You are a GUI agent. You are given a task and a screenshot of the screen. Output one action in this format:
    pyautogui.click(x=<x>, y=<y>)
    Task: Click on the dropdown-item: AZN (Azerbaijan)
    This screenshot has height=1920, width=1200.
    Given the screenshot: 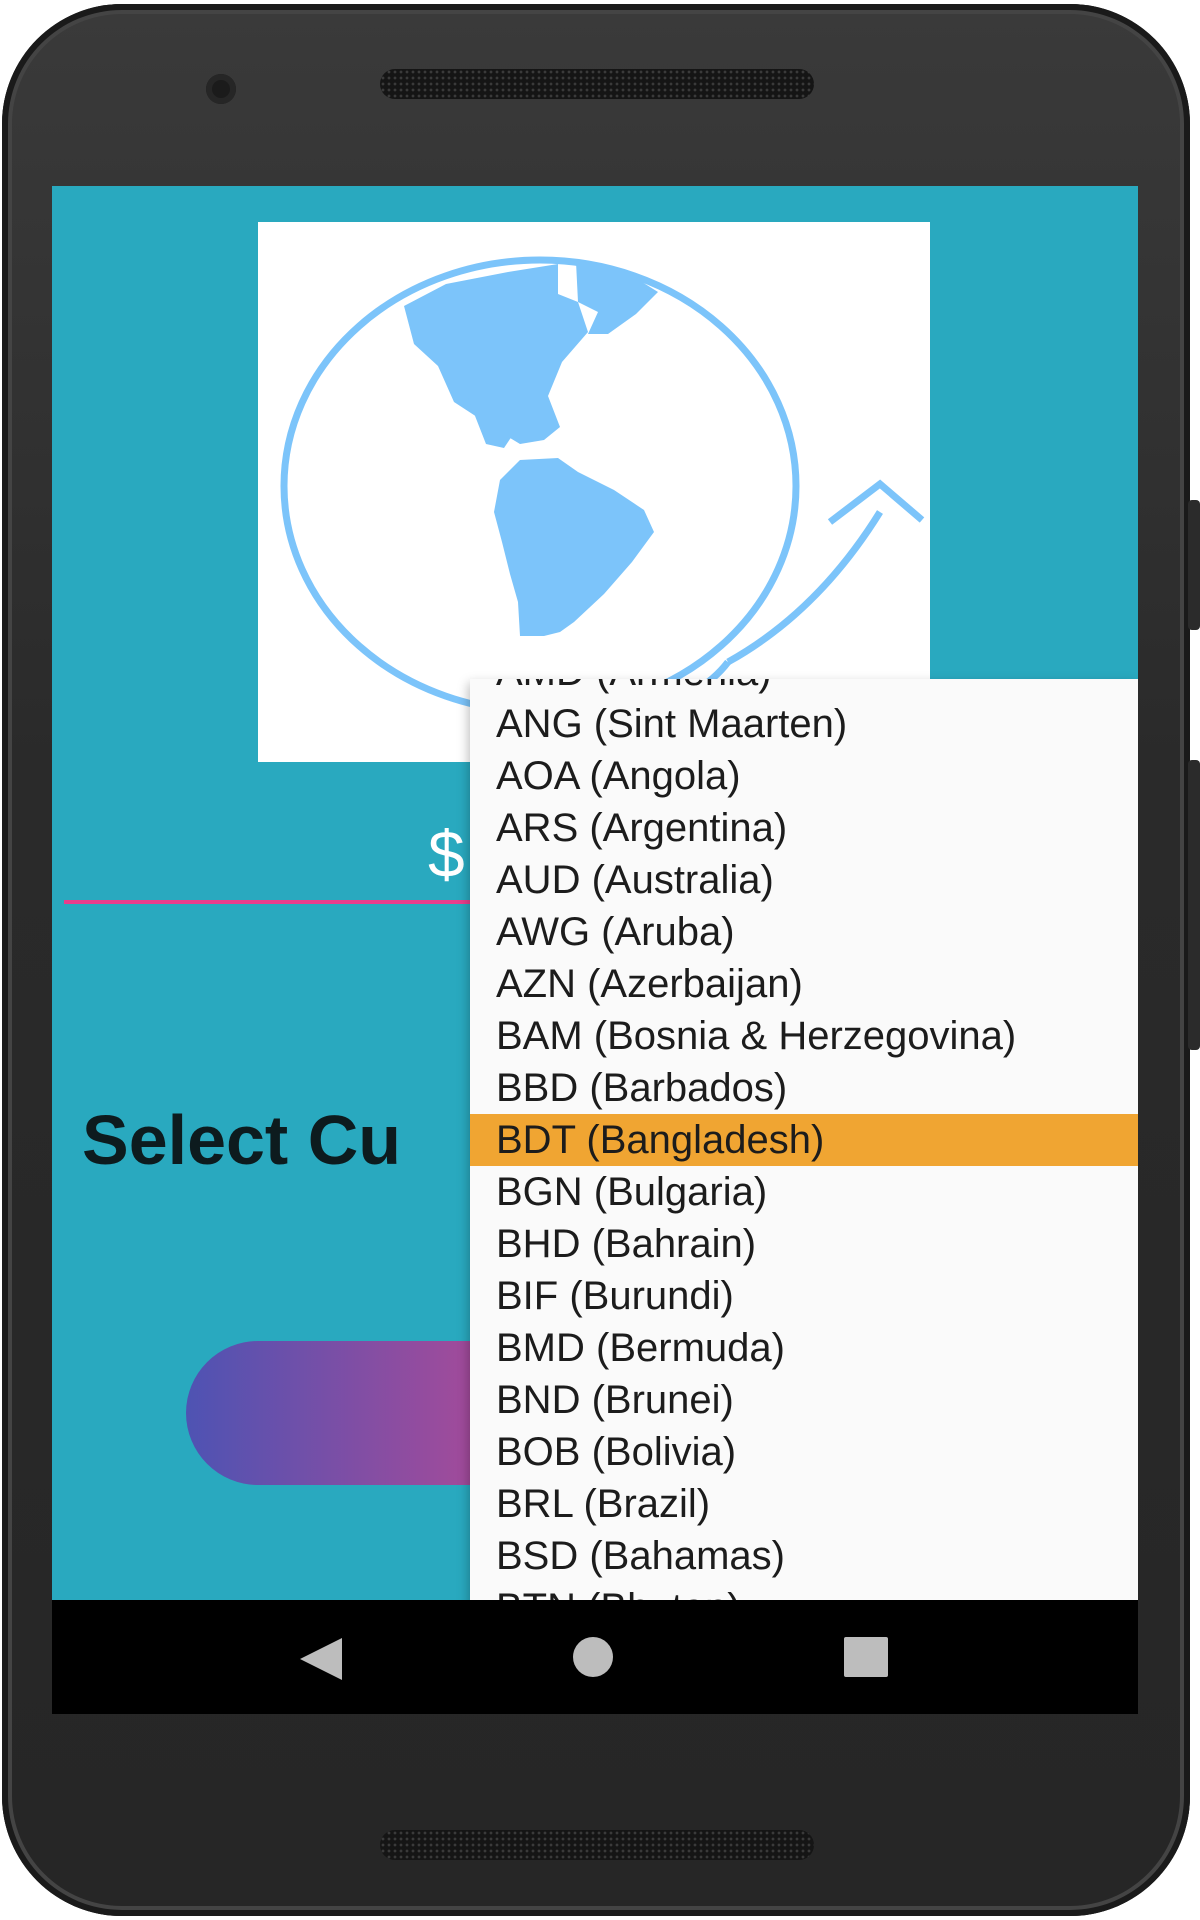 What is the action you would take?
    pyautogui.click(x=804, y=984)
    